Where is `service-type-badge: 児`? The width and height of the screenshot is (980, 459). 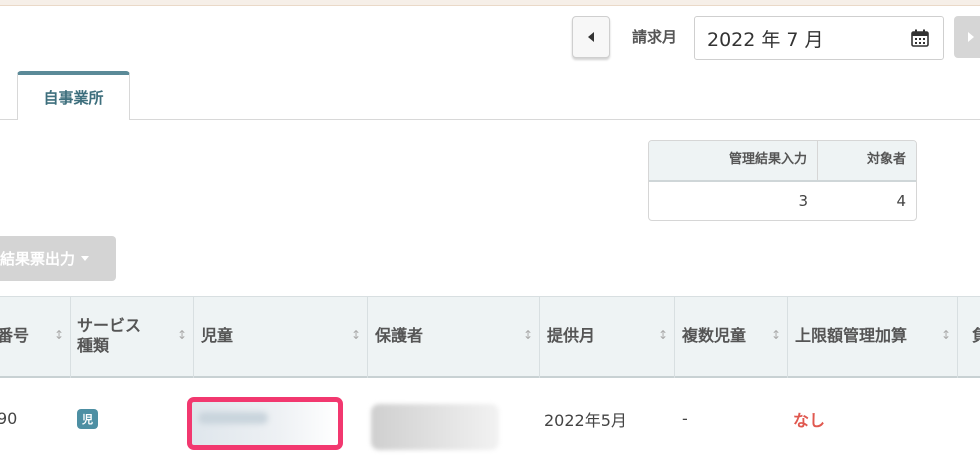 service-type-badge: 児 is located at coordinates (87, 418).